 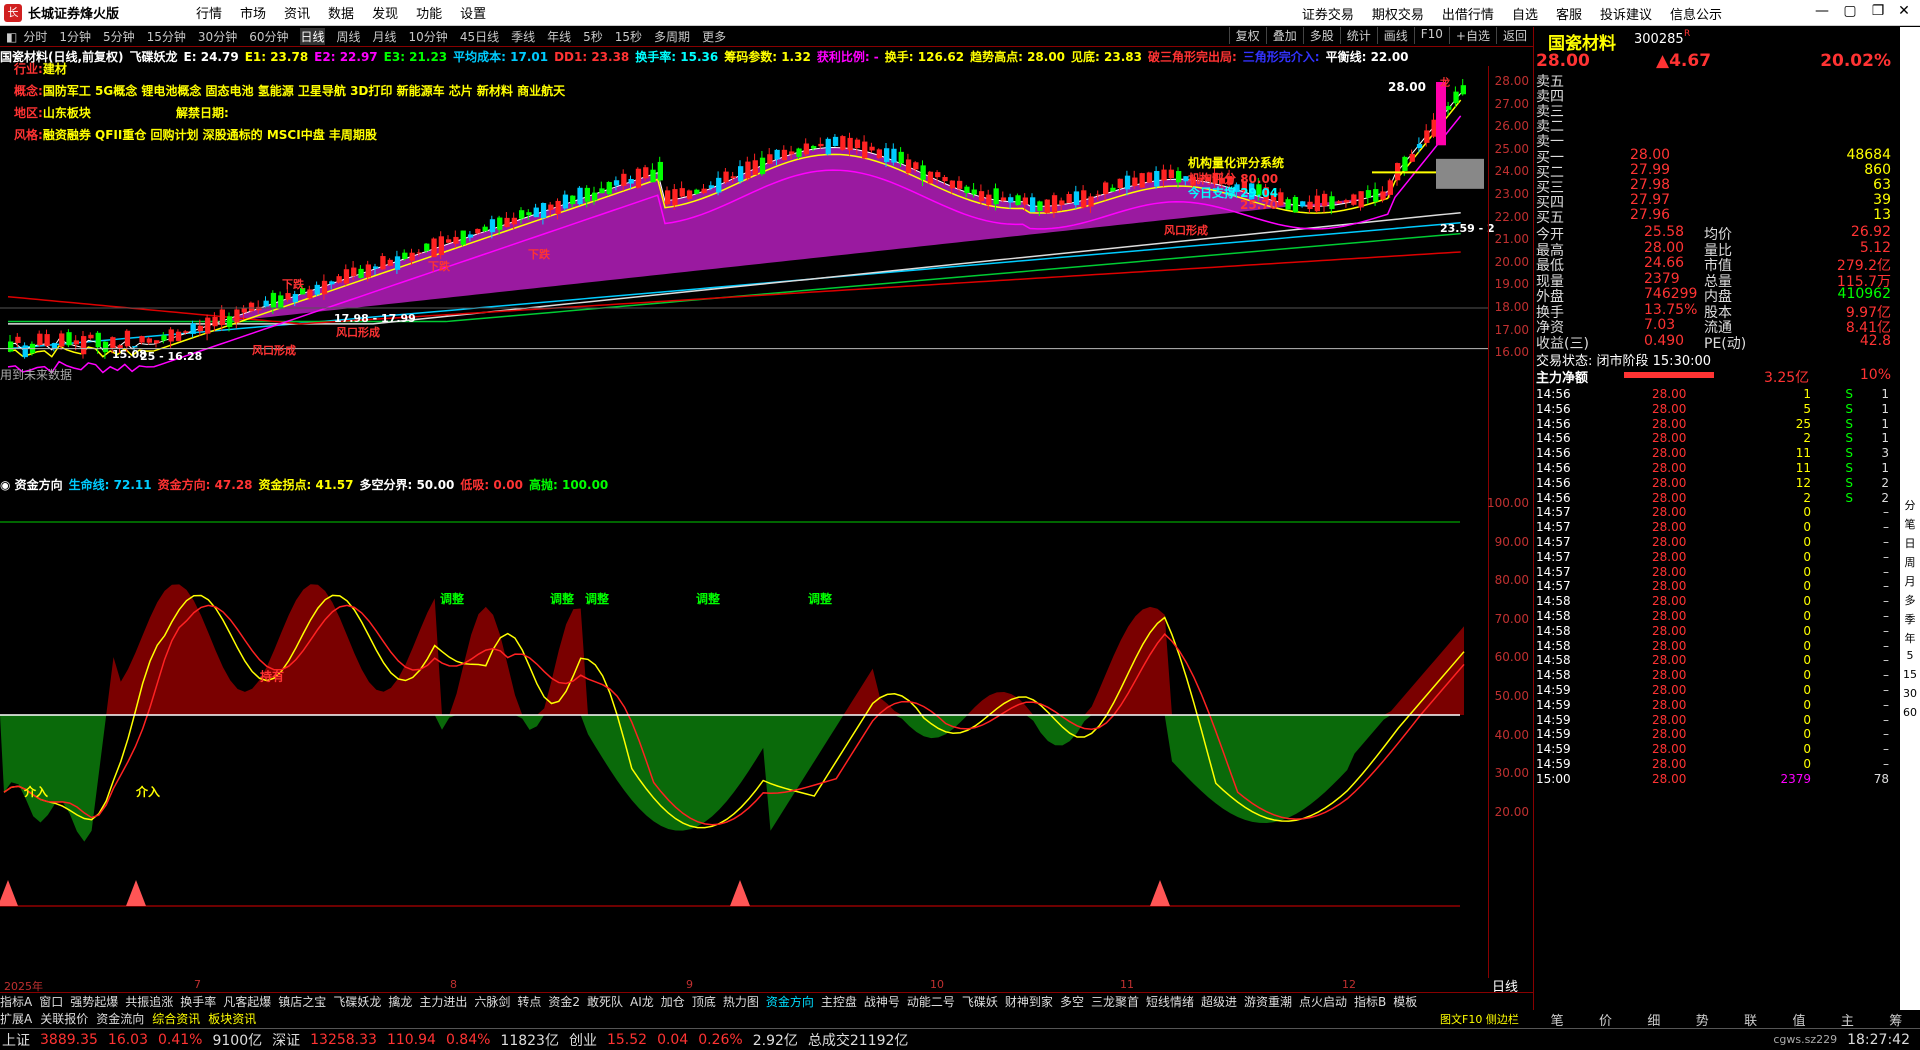 I want to click on indicator-tab-7: 飞碟妖龙, so click(x=357, y=1002).